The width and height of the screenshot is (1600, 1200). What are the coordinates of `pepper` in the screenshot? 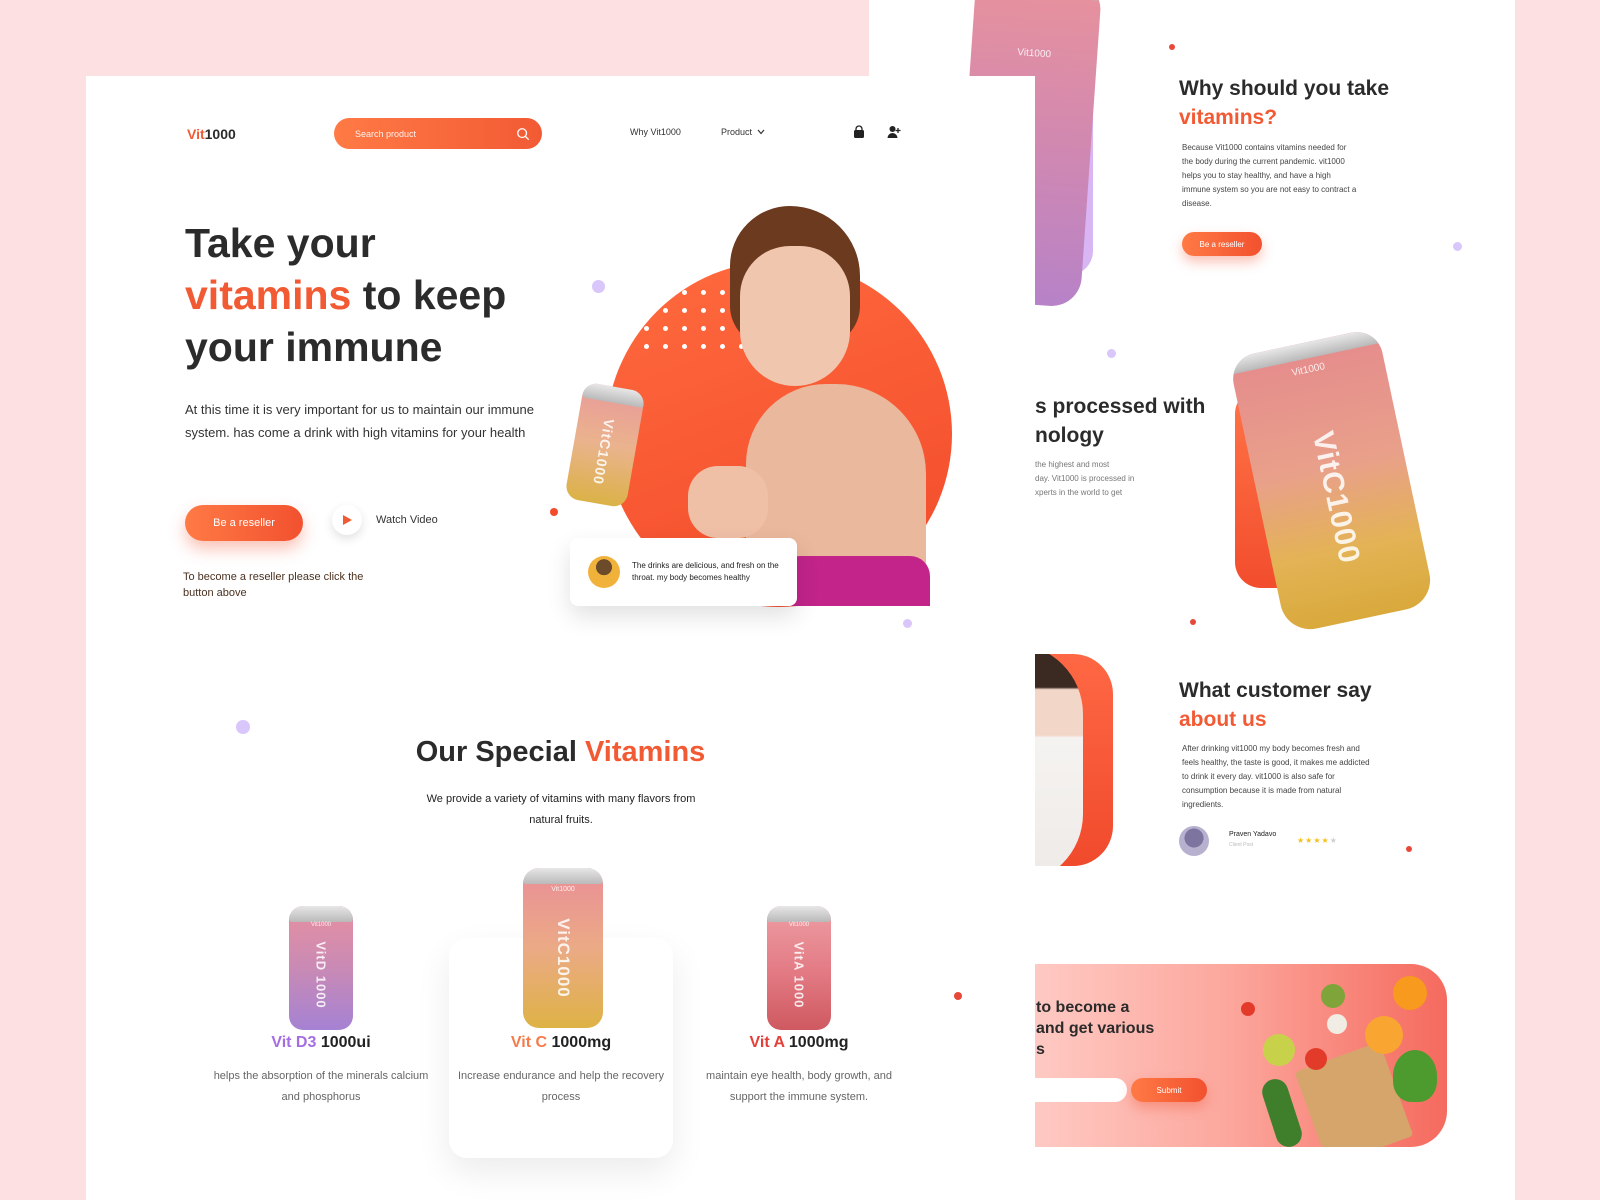 It's located at (1316, 1059).